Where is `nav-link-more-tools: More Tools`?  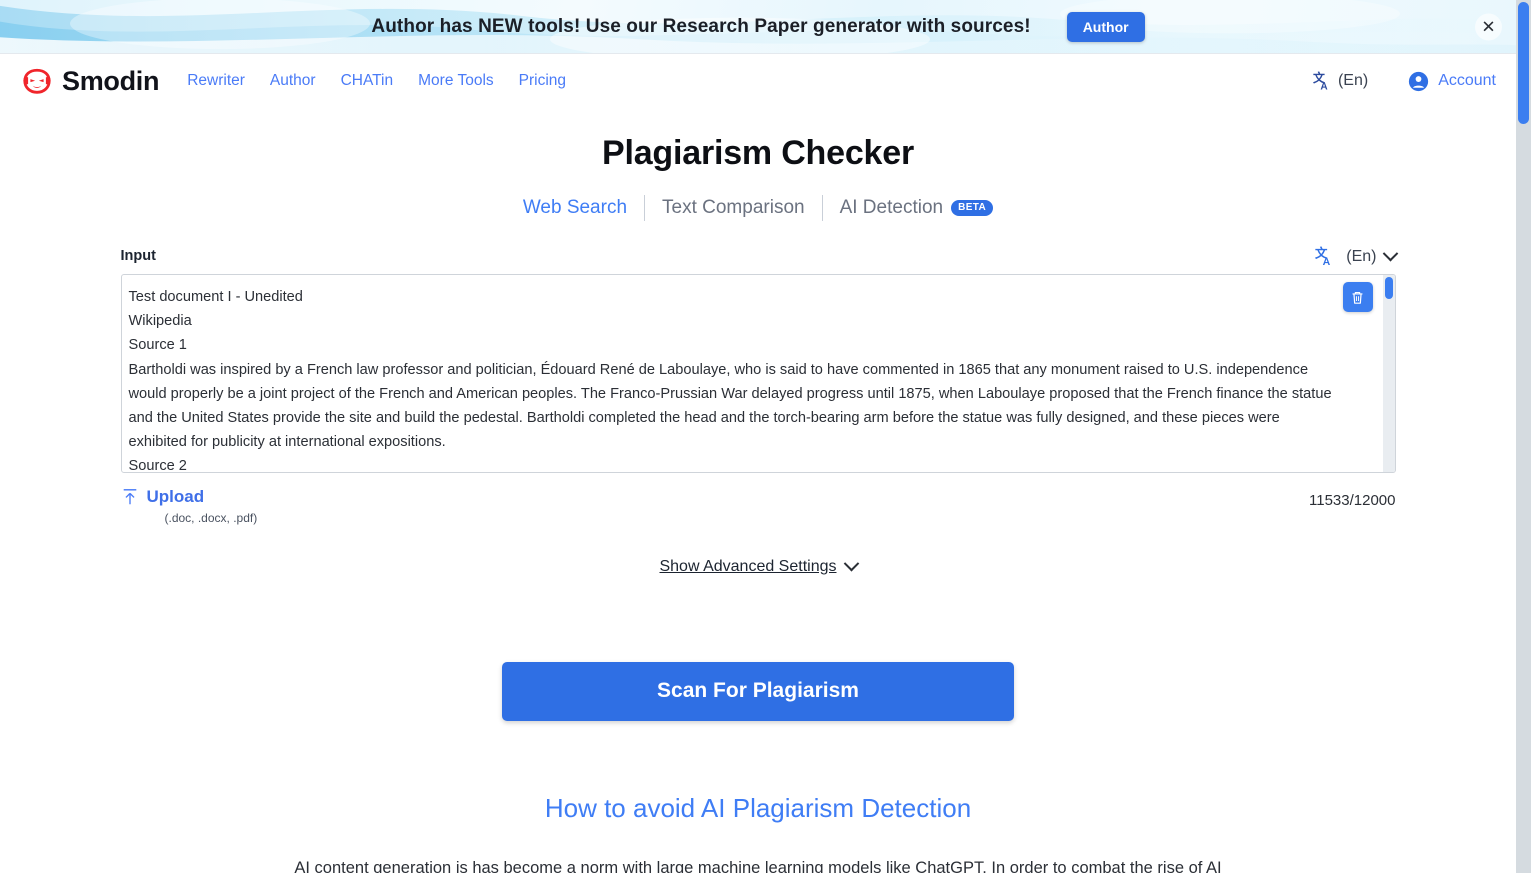
nav-link-more-tools: More Tools is located at coordinates (456, 81).